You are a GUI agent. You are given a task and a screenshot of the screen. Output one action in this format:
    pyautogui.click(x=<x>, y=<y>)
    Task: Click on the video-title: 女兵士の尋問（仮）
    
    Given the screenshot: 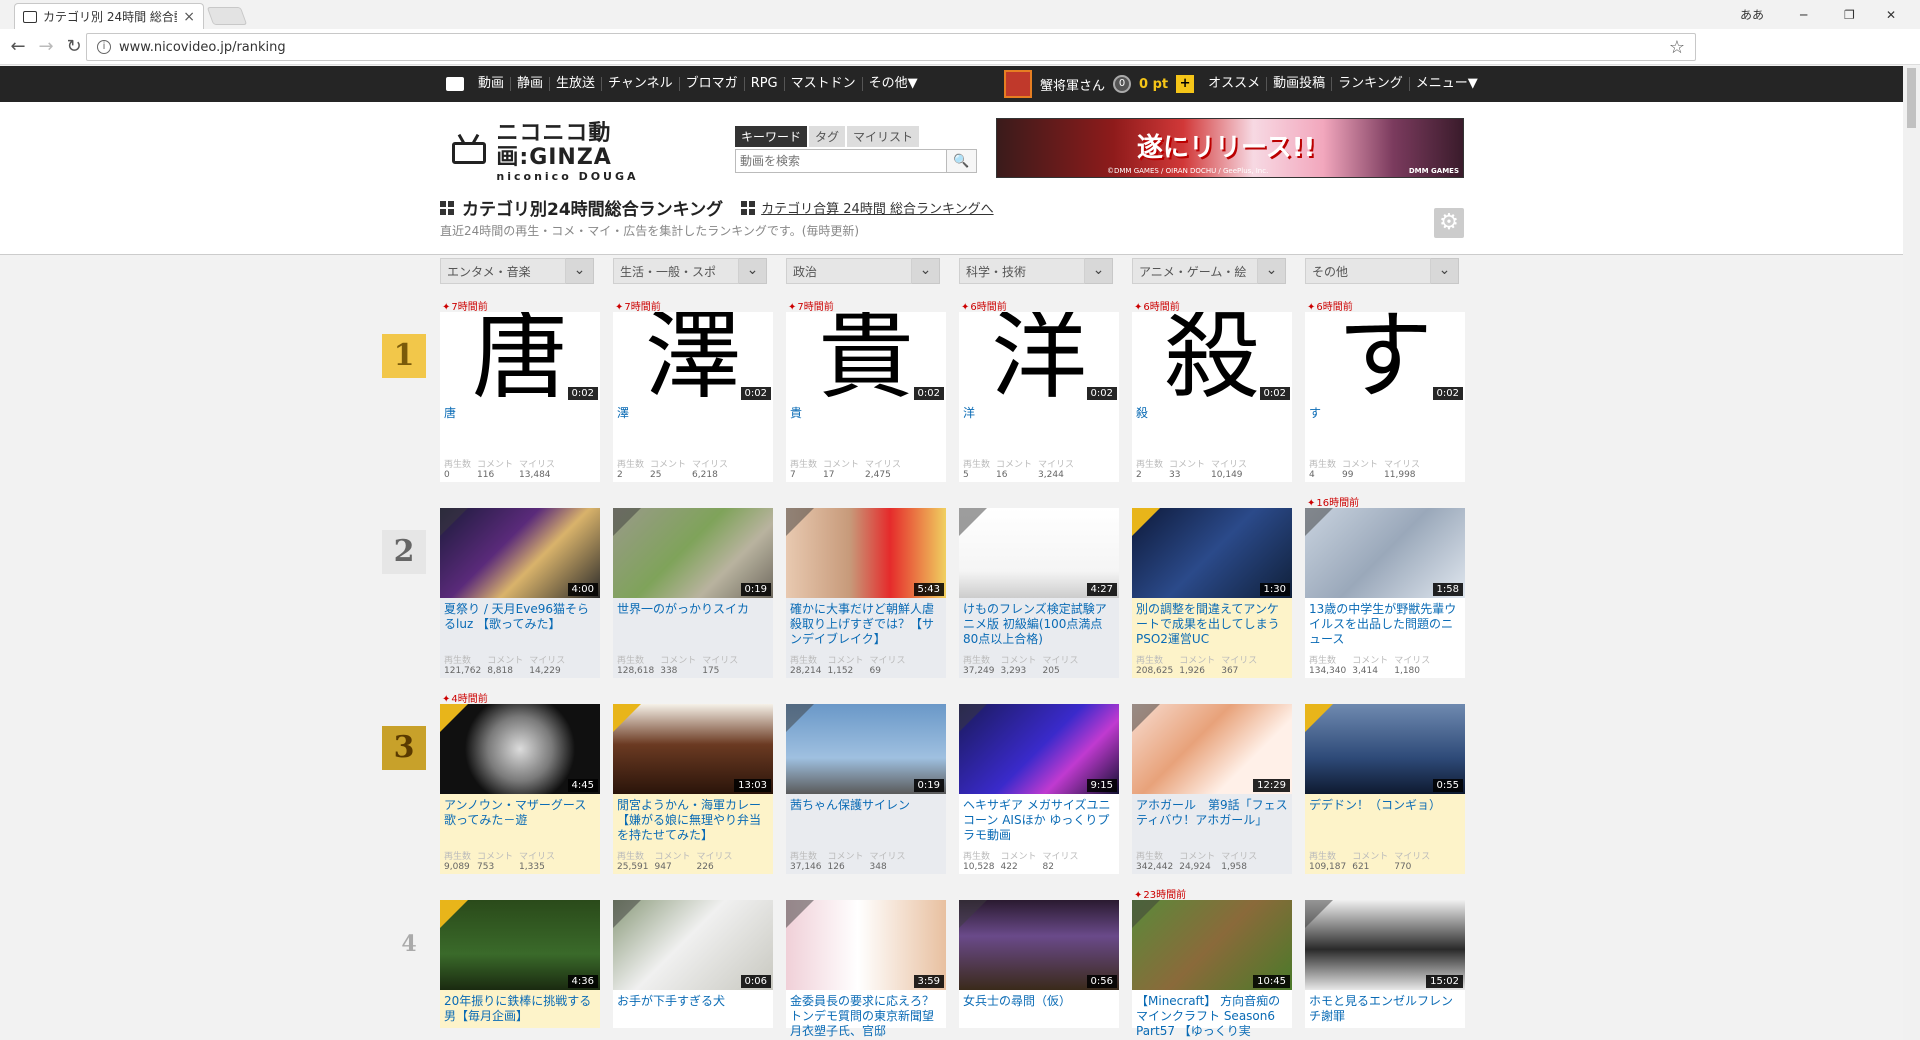 What is the action you would take?
    pyautogui.click(x=1040, y=1001)
    